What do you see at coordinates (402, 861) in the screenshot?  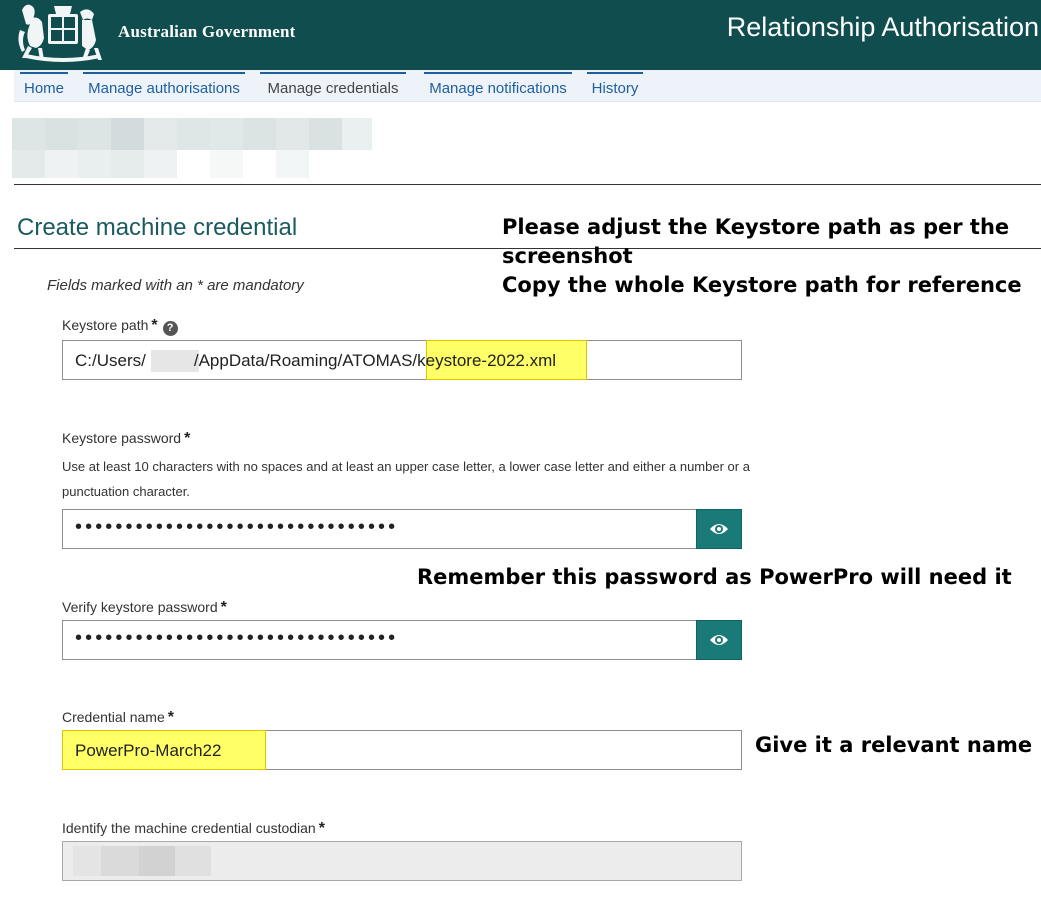 I see `custodian-input` at bounding box center [402, 861].